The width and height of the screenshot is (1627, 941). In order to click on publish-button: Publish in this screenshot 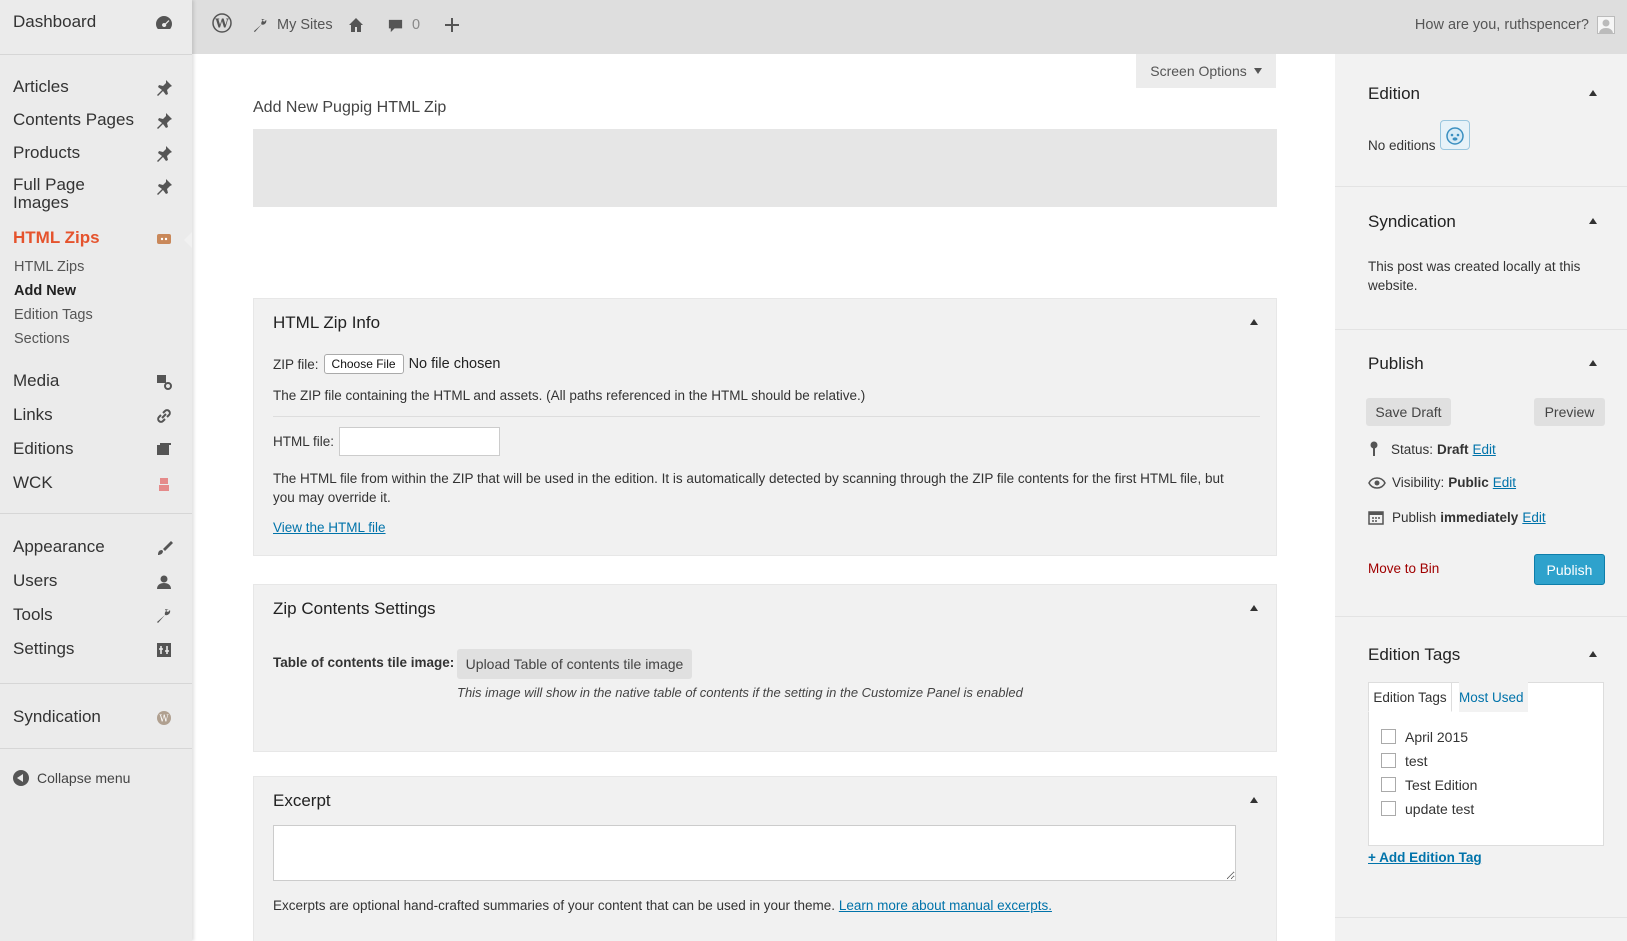, I will do `click(1569, 569)`.